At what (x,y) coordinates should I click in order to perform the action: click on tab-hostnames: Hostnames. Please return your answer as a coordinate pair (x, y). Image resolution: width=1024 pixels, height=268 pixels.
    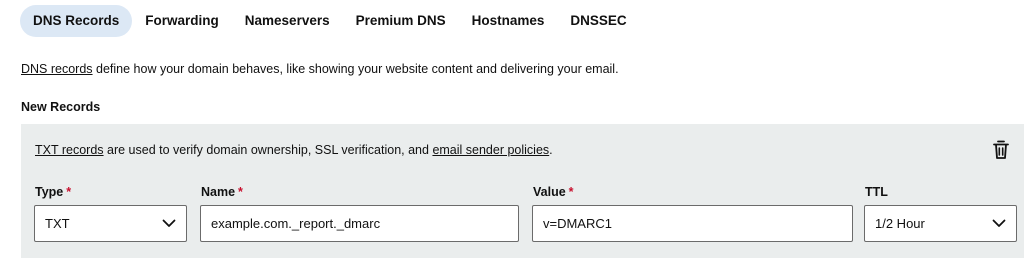
    Looking at the image, I should click on (508, 21).